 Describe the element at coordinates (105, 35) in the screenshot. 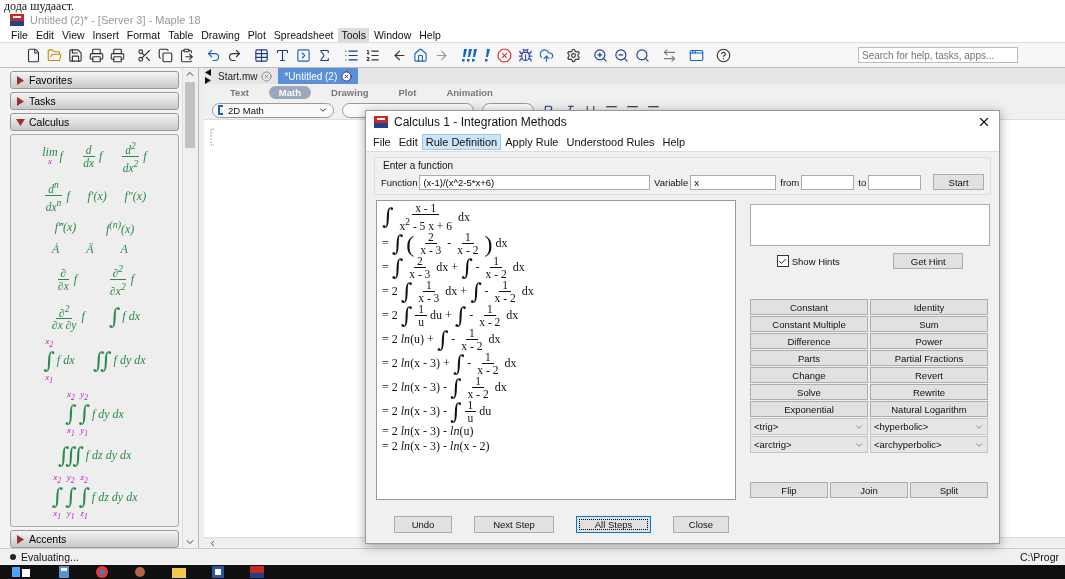

I see `menu-item: Insert` at that location.